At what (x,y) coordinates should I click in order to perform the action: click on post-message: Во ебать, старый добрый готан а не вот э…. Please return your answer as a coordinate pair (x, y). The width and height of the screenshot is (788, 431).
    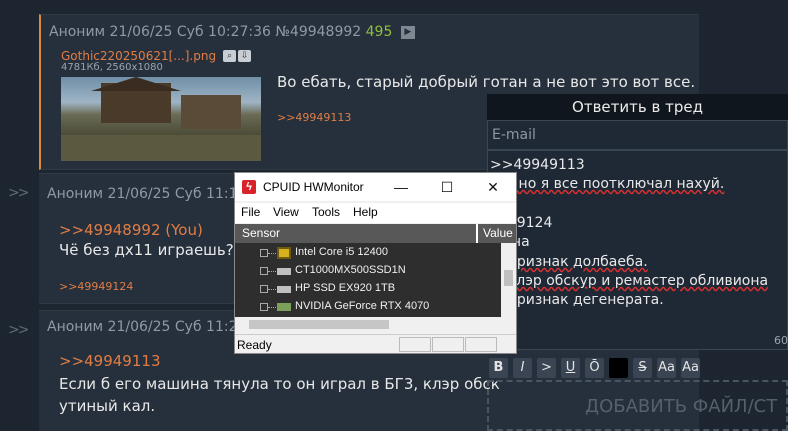
    Looking at the image, I should click on (486, 82).